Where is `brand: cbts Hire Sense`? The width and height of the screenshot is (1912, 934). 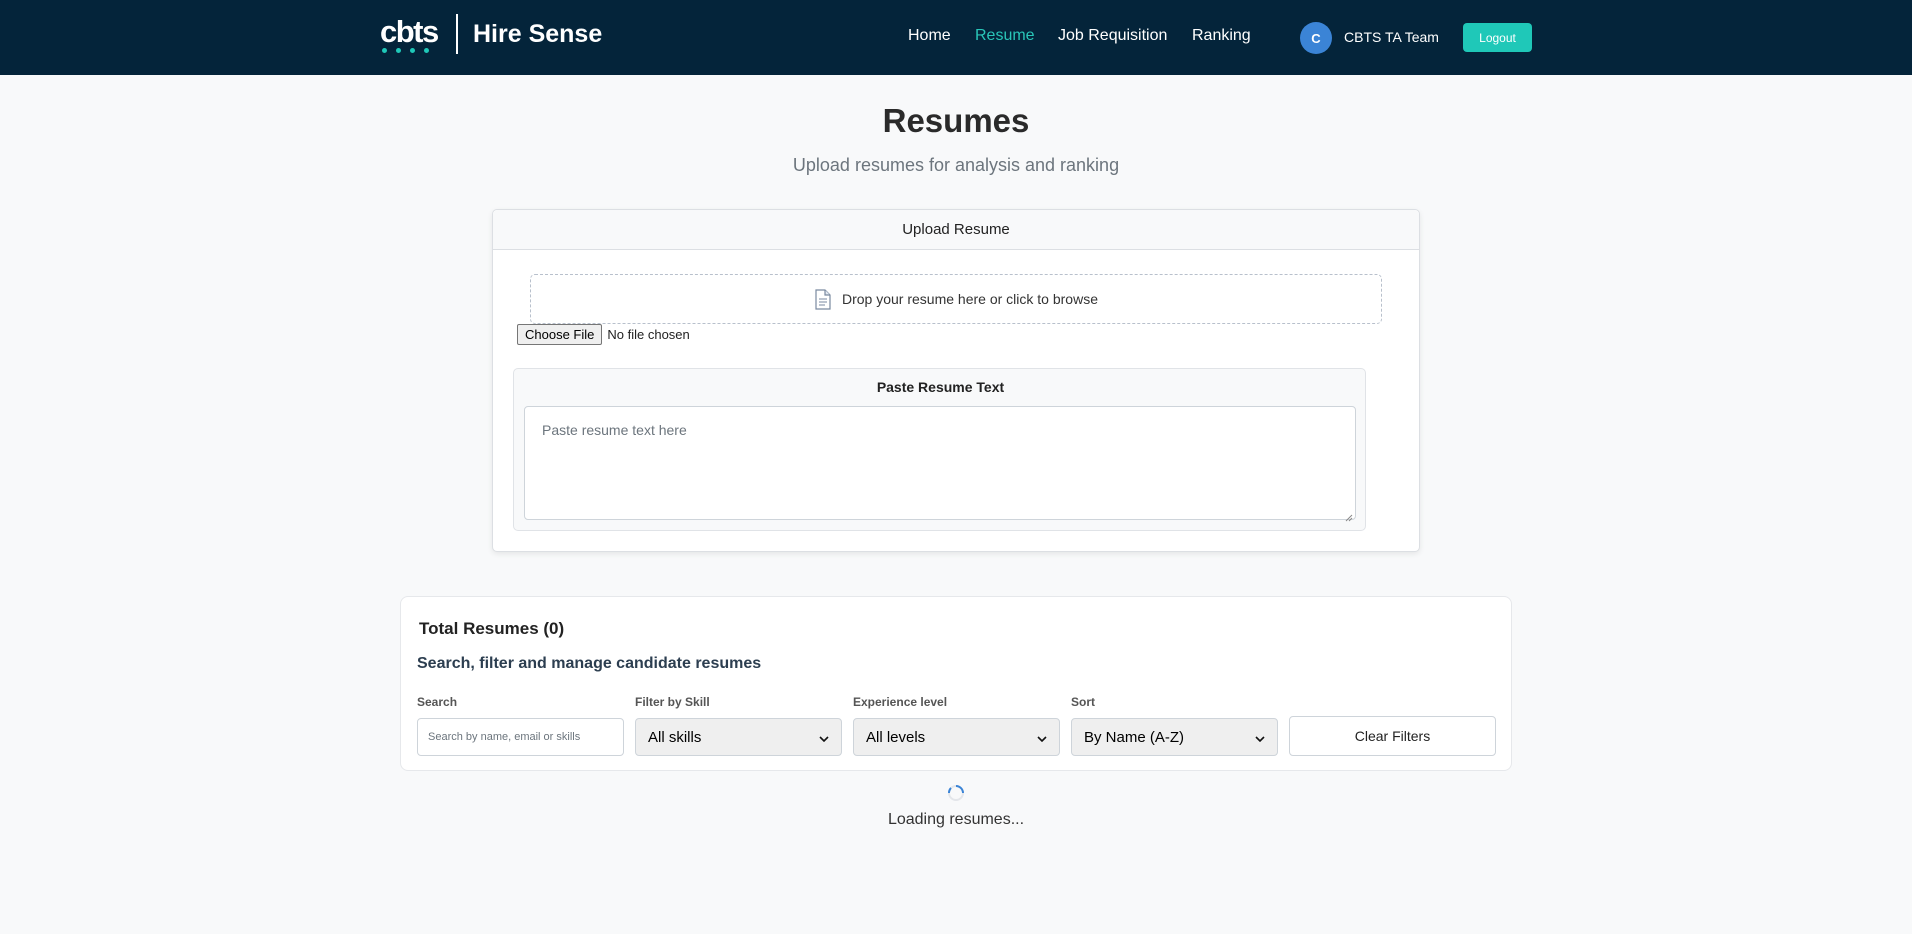 brand: cbts Hire Sense is located at coordinates (491, 34).